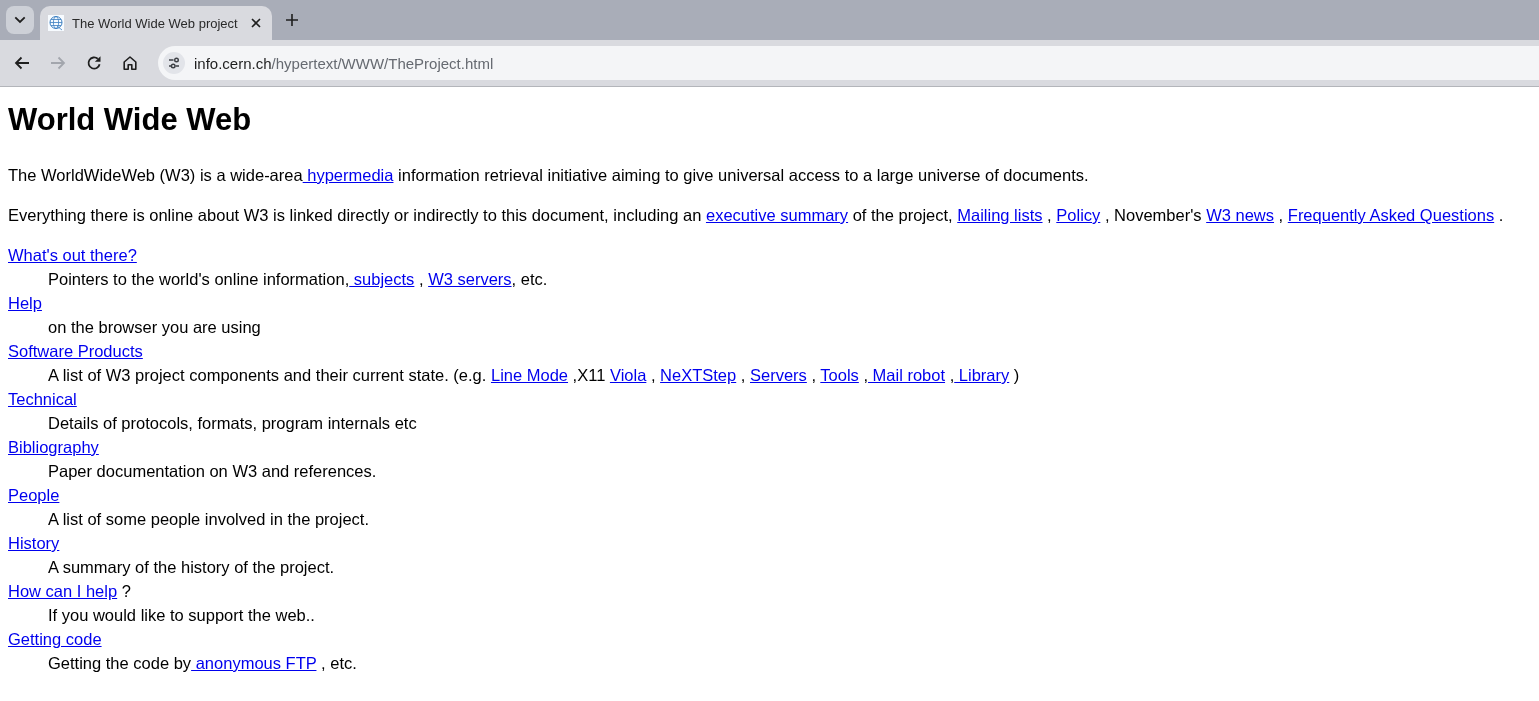 This screenshot has width=1539, height=701. Describe the element at coordinates (181, 615) in the screenshot. I see `entry-description: If you would like to support the web..` at that location.